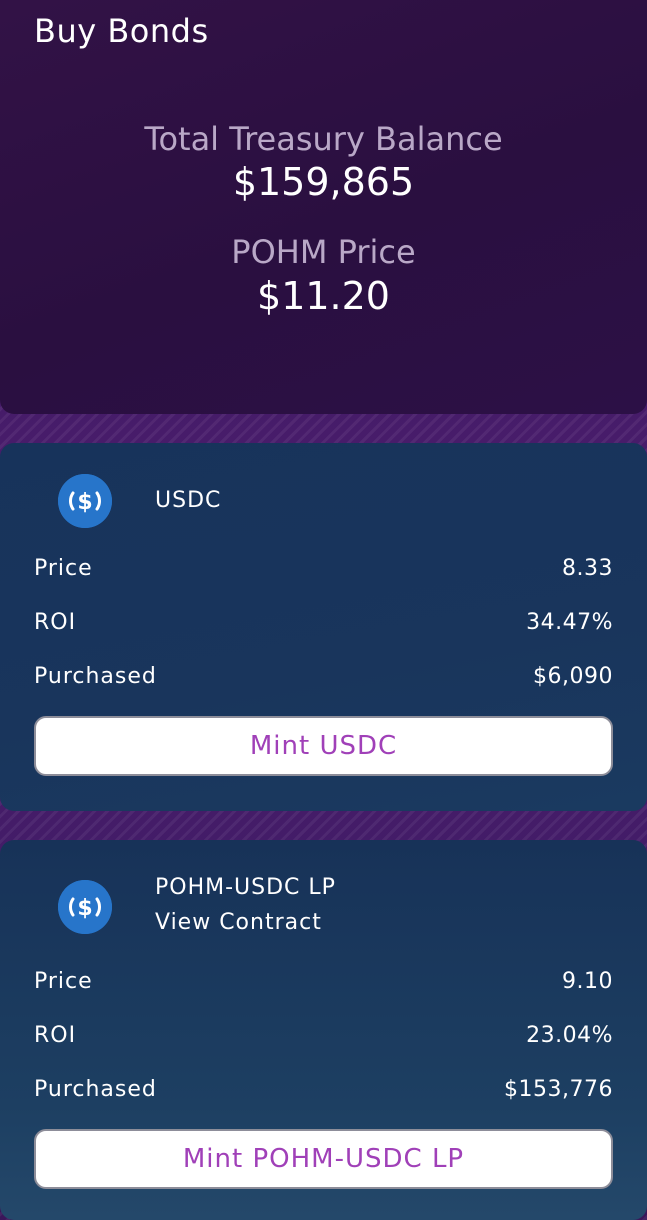  What do you see at coordinates (573, 676) in the screenshot?
I see `purchased-value: $6,090` at bounding box center [573, 676].